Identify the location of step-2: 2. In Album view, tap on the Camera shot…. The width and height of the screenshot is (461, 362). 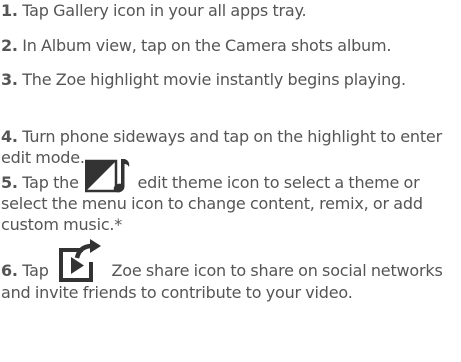
(230, 45).